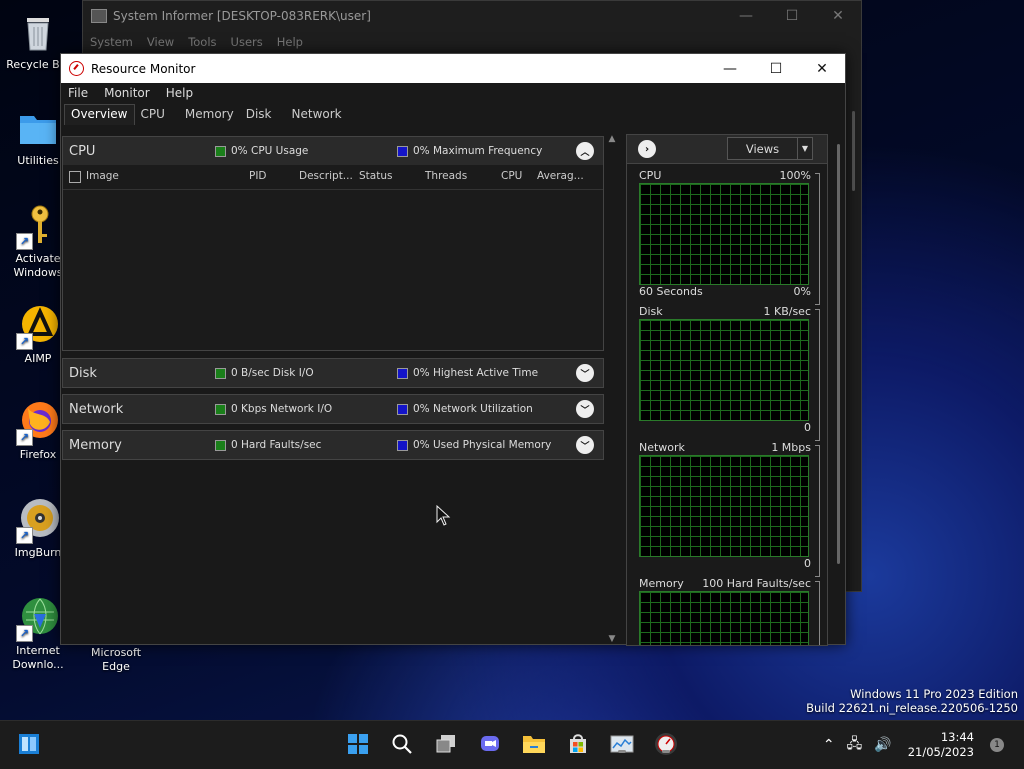  Describe the element at coordinates (853, 151) in the screenshot. I see `scrollbar` at that location.